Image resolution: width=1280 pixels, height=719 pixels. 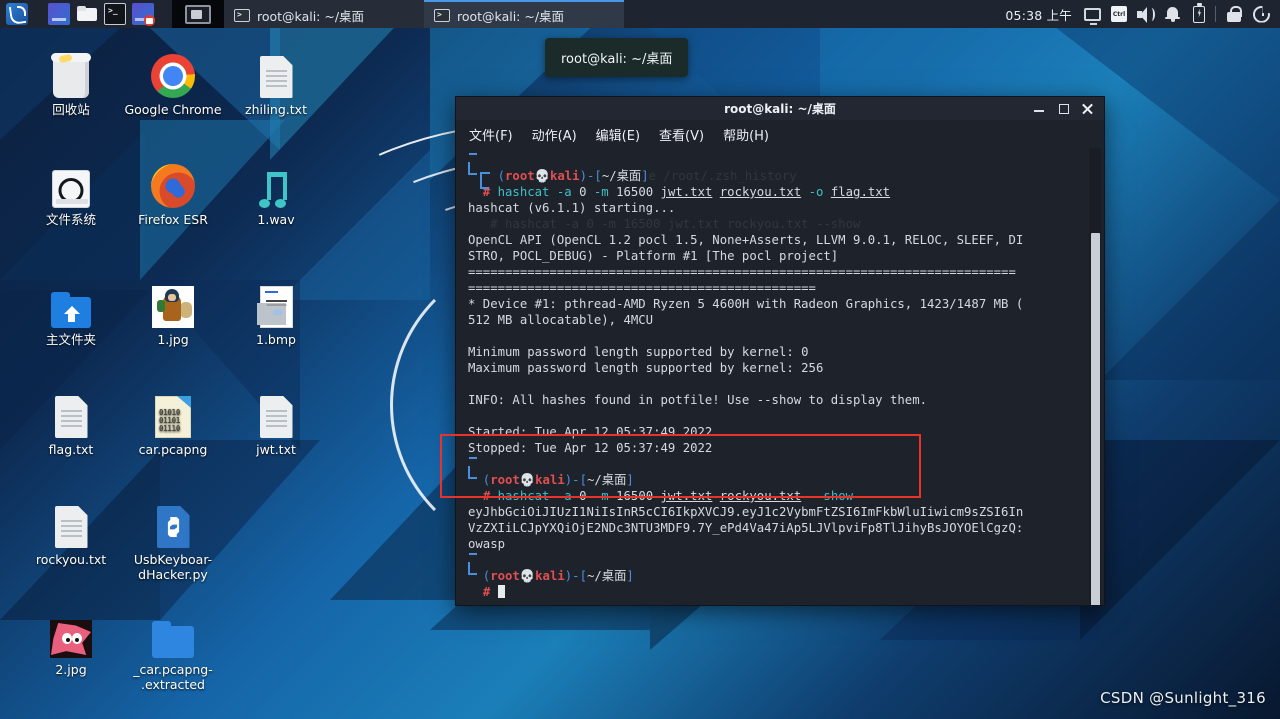 I want to click on maximize-button-icon, so click(x=1063, y=108).